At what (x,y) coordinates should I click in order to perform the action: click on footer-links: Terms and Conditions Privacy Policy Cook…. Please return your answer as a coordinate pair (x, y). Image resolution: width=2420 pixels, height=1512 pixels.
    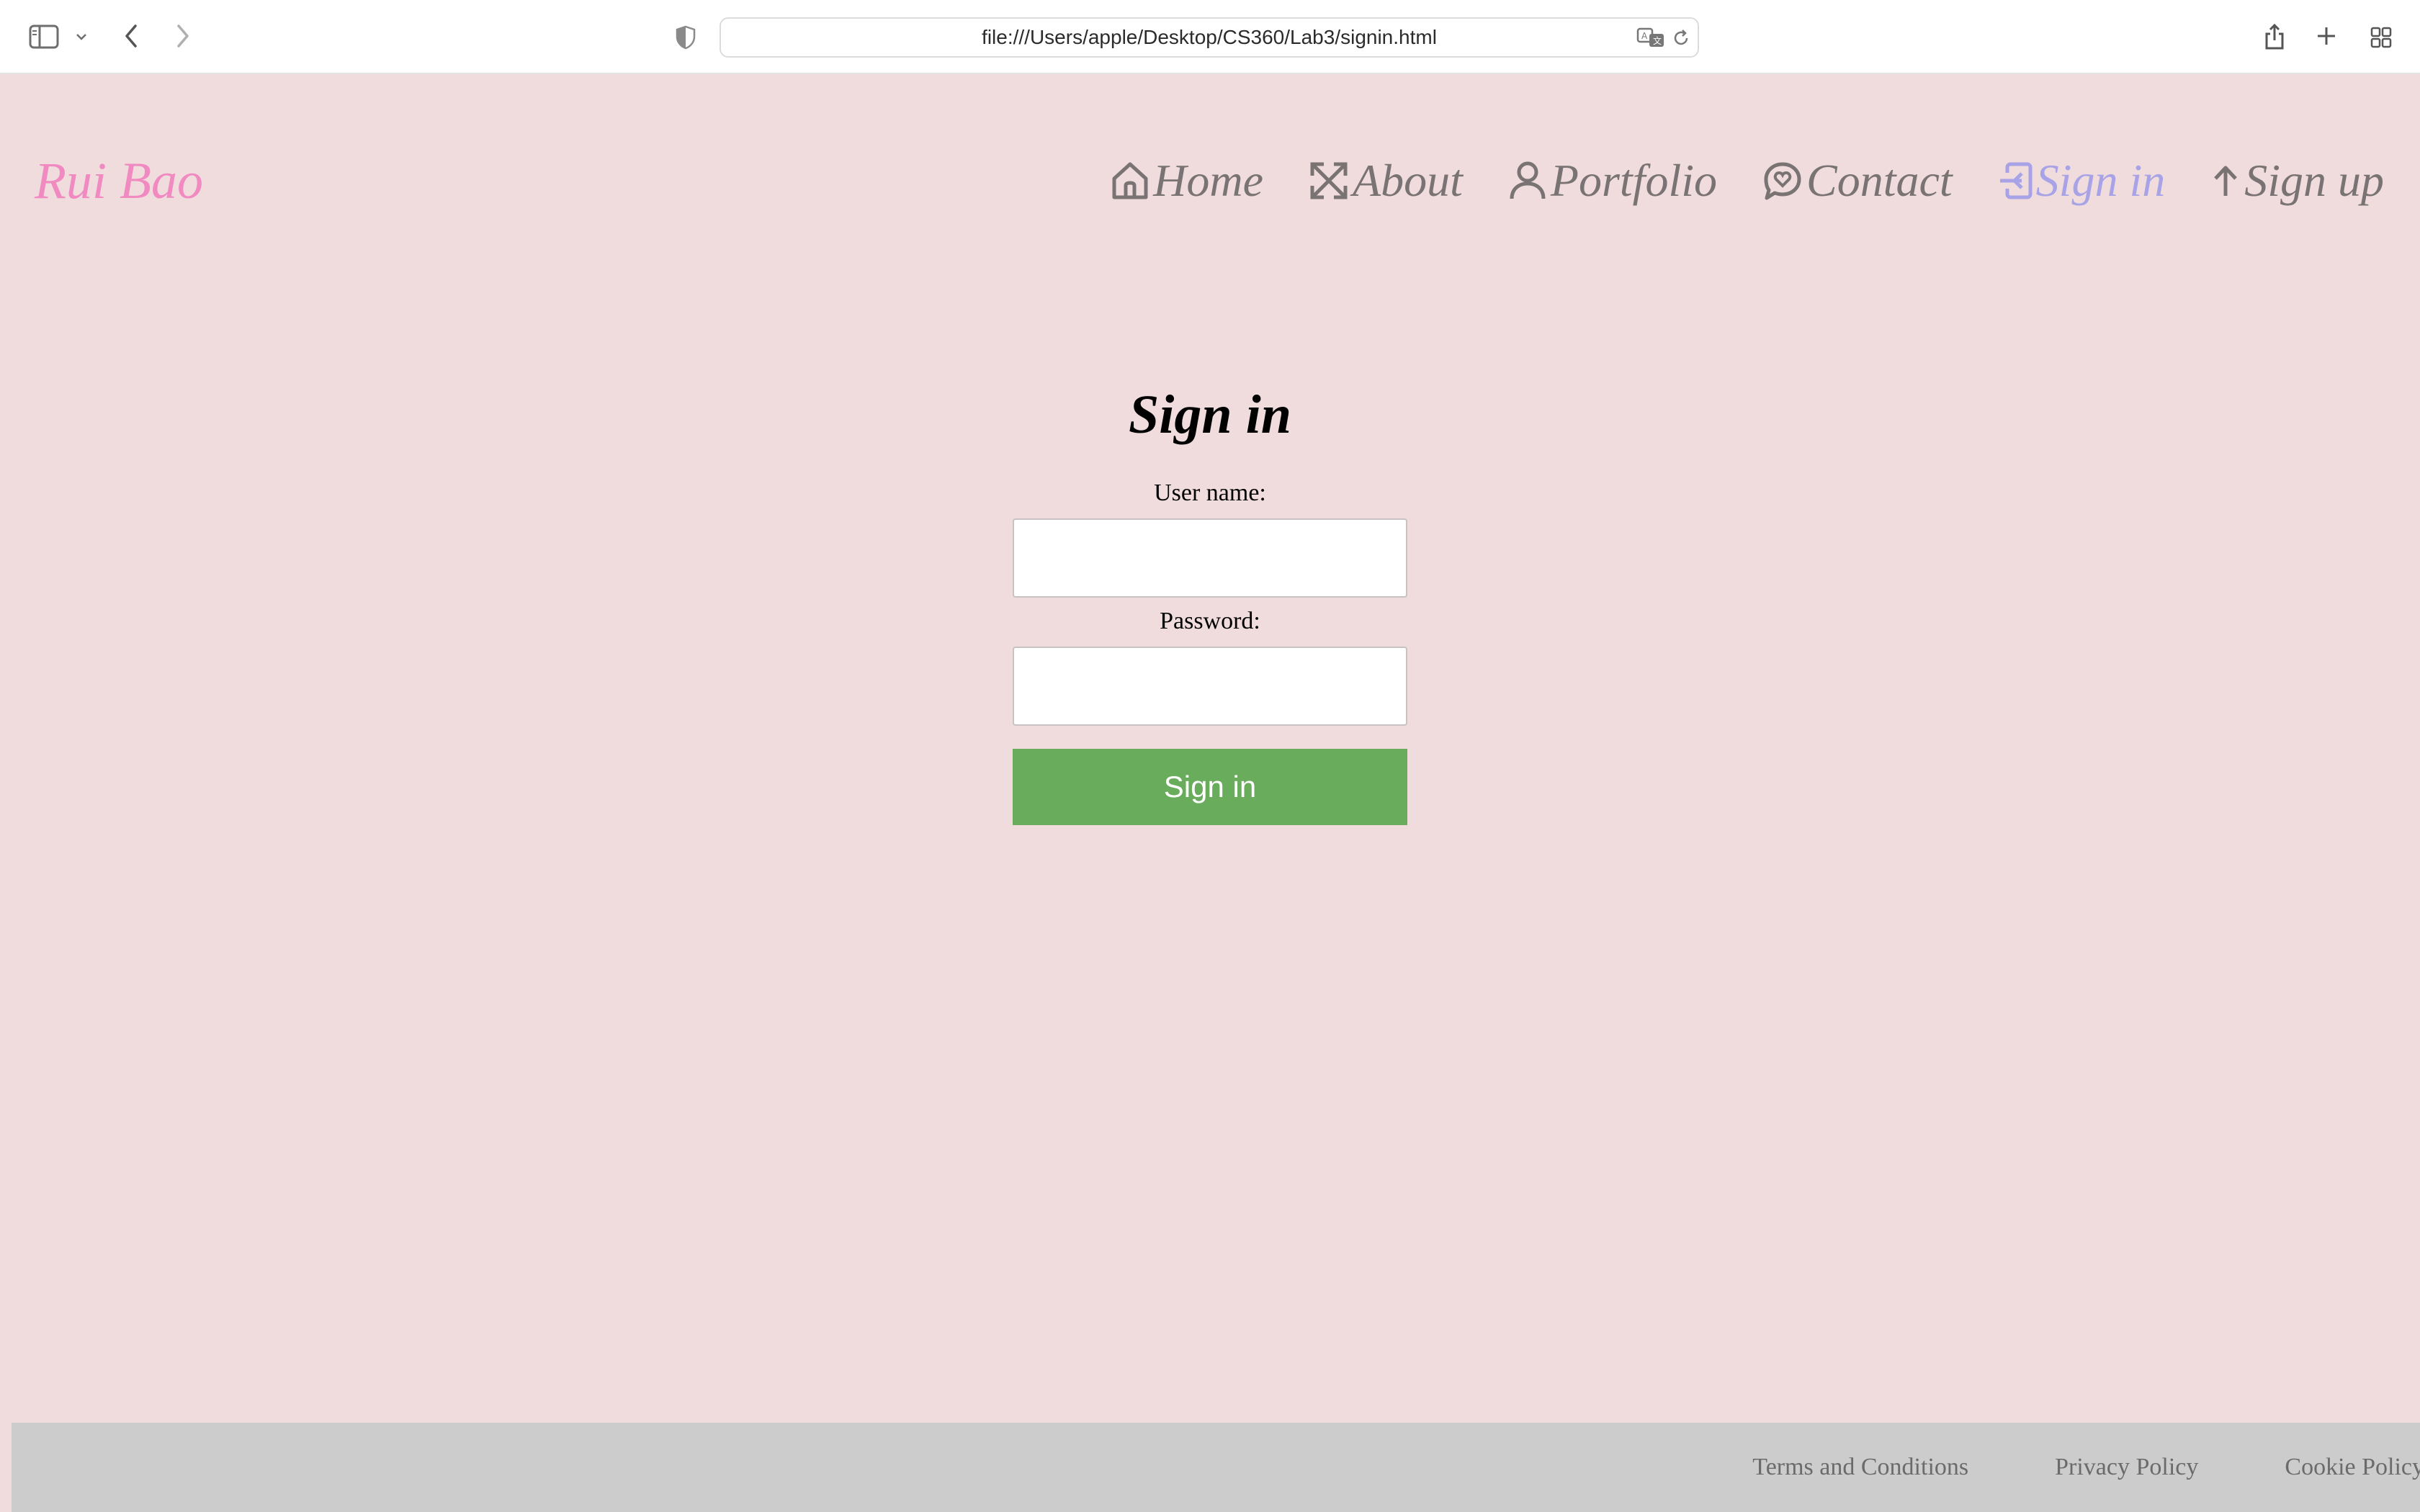
    Looking at the image, I should click on (2043, 1467).